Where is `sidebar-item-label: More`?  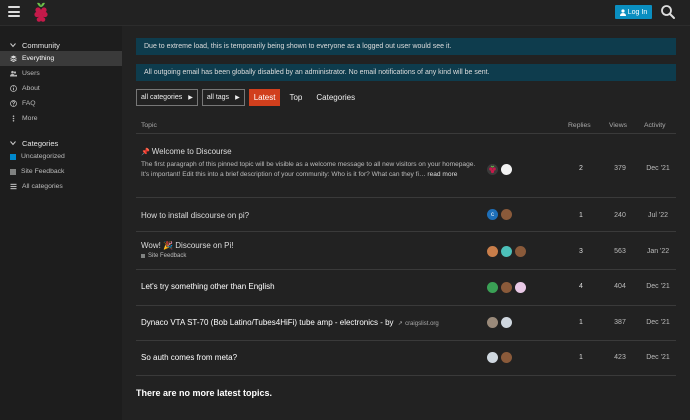
sidebar-item-label: More is located at coordinates (30, 118).